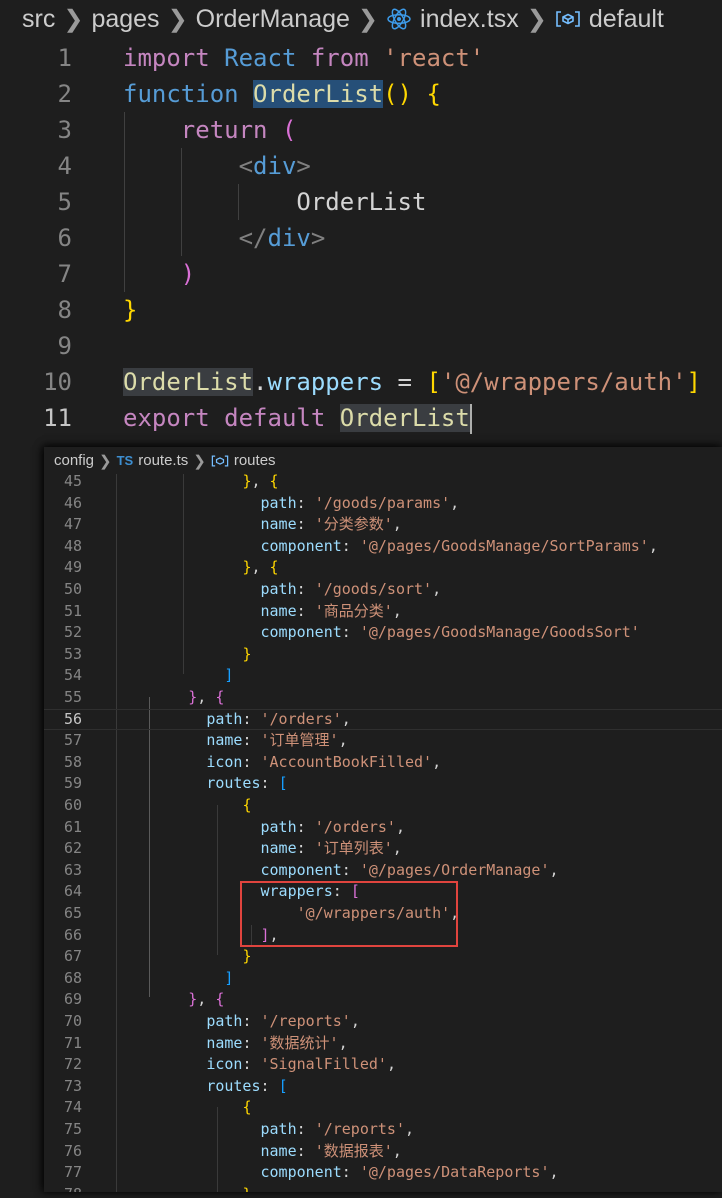 The height and width of the screenshot is (1198, 722). Describe the element at coordinates (233, 720) in the screenshot. I see `code-text: path: '/orders',` at that location.